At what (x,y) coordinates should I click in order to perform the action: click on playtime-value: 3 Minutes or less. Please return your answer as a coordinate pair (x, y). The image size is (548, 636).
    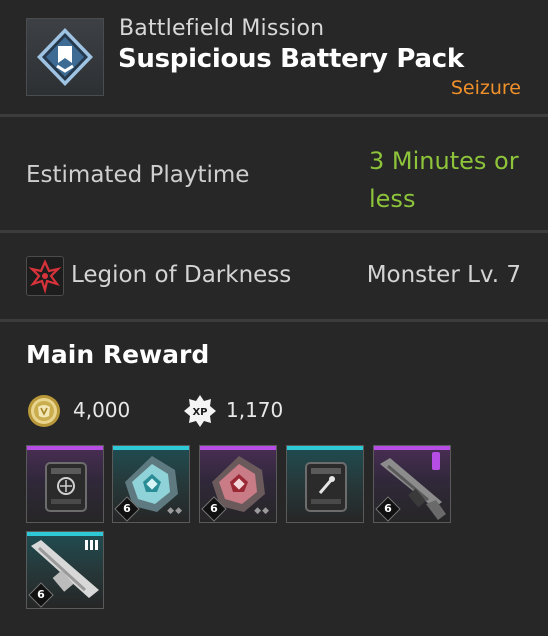
    Looking at the image, I should click on (451, 180).